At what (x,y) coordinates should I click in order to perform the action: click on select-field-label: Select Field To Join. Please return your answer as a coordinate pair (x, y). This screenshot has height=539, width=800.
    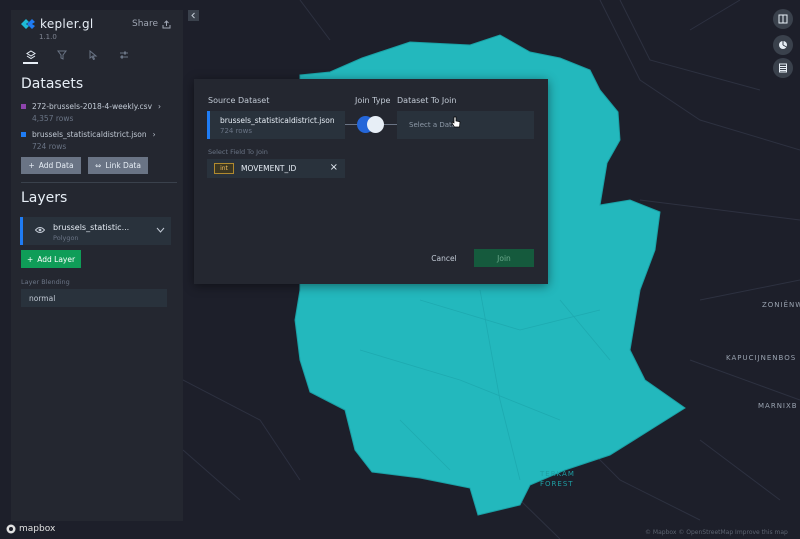
    Looking at the image, I should click on (238, 152).